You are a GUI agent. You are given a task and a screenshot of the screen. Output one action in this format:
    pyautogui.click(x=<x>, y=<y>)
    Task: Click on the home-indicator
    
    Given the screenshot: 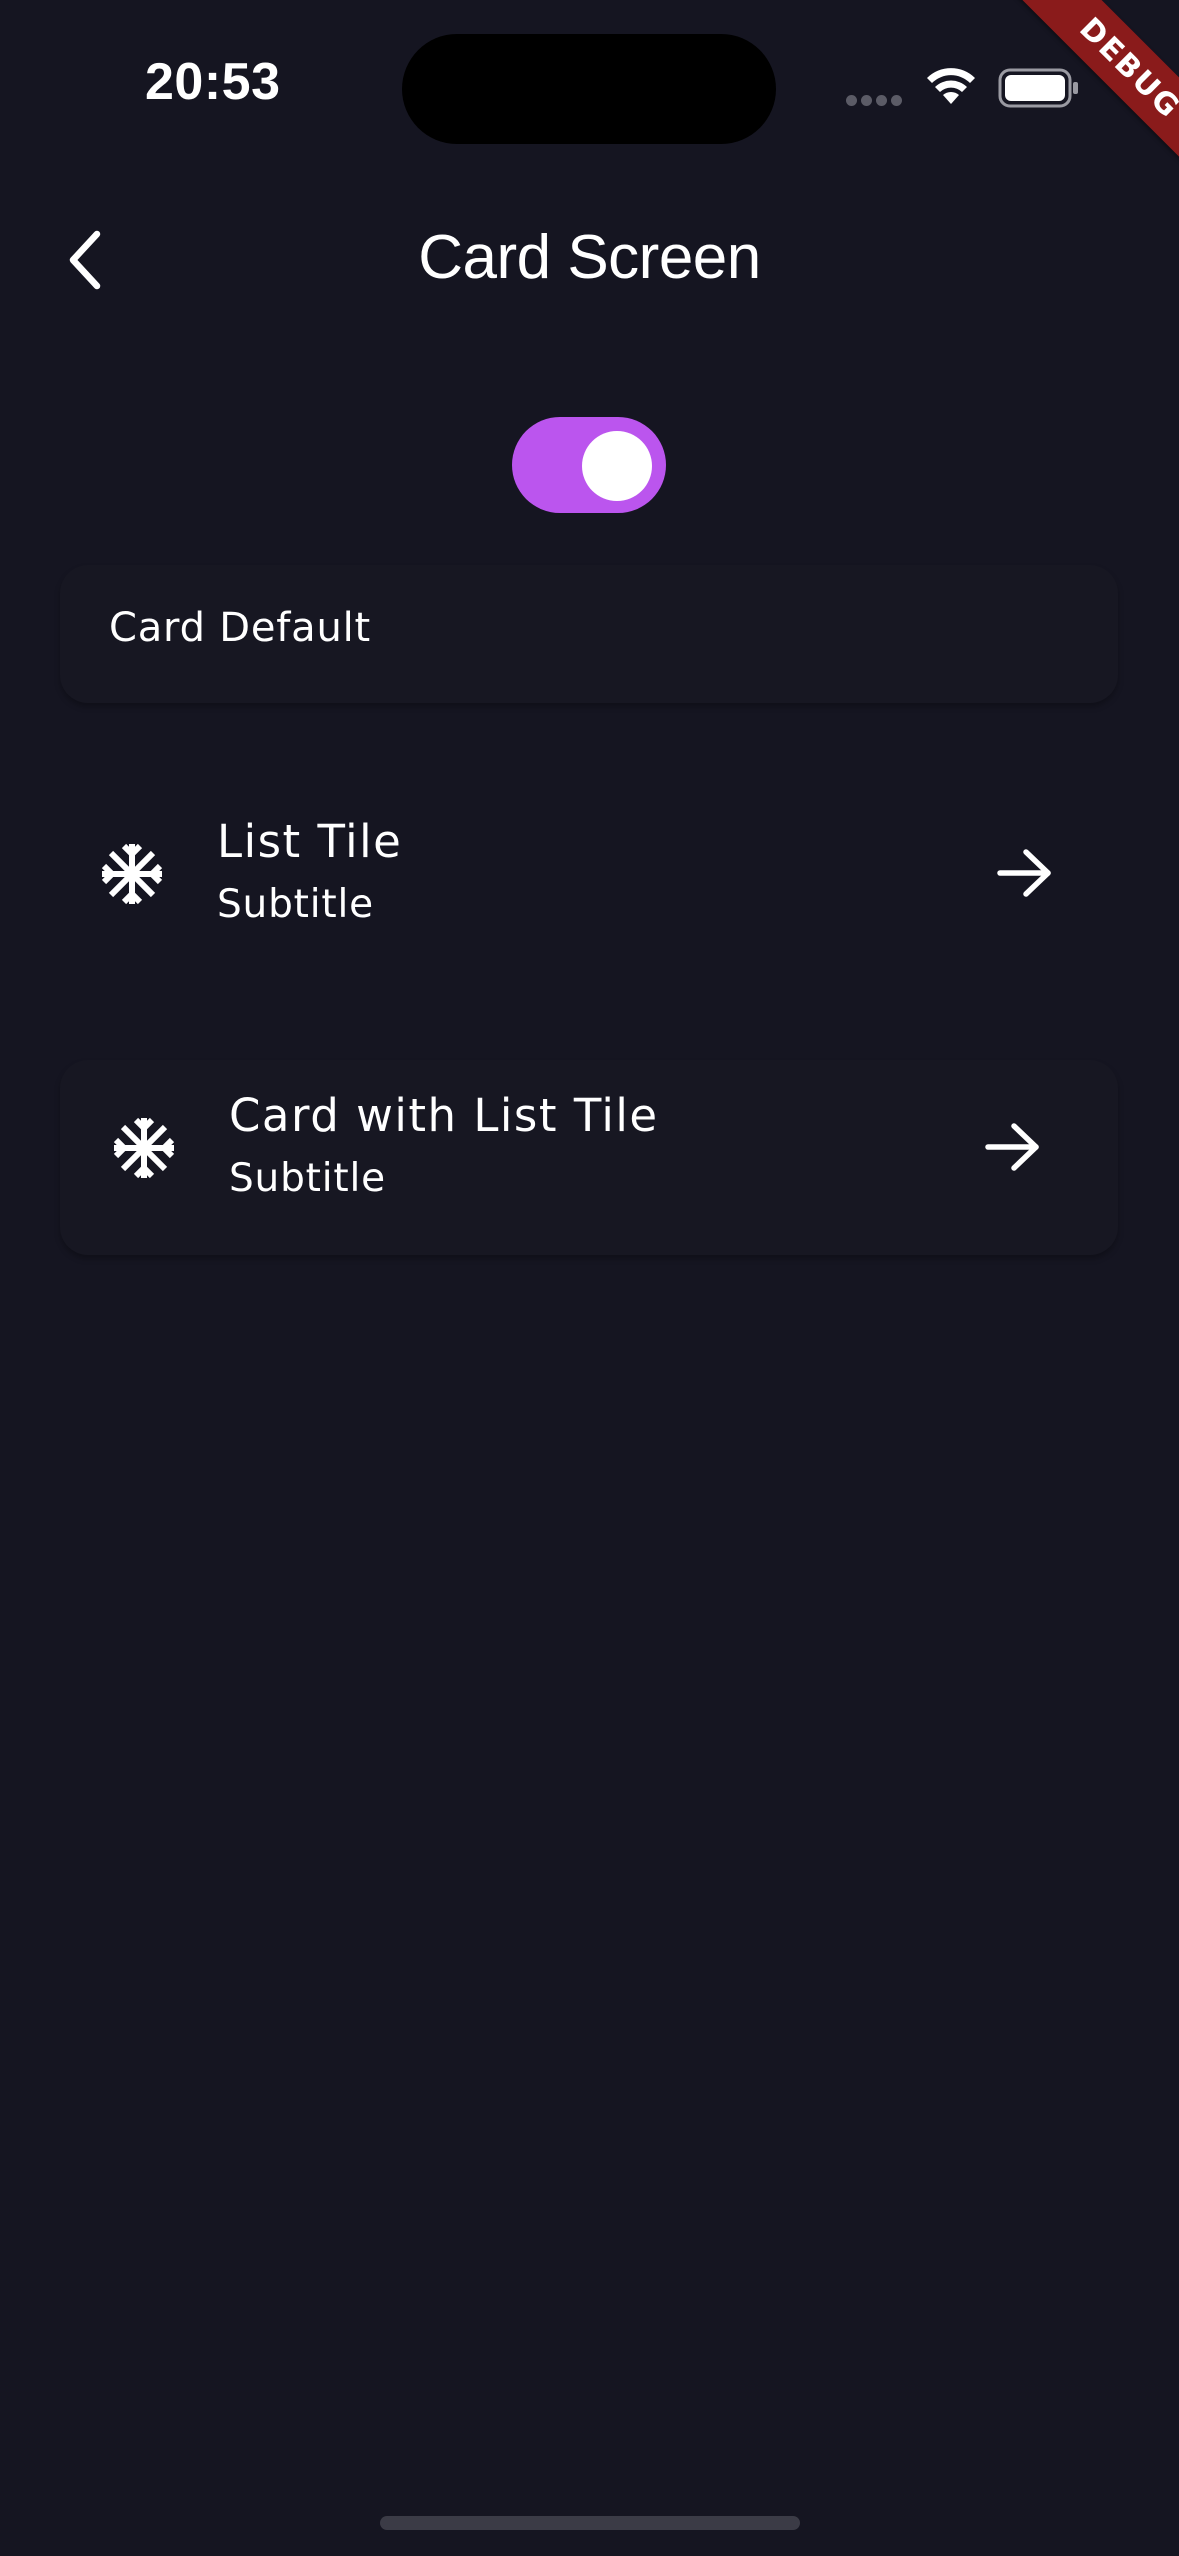 What is the action you would take?
    pyautogui.click(x=590, y=2523)
    